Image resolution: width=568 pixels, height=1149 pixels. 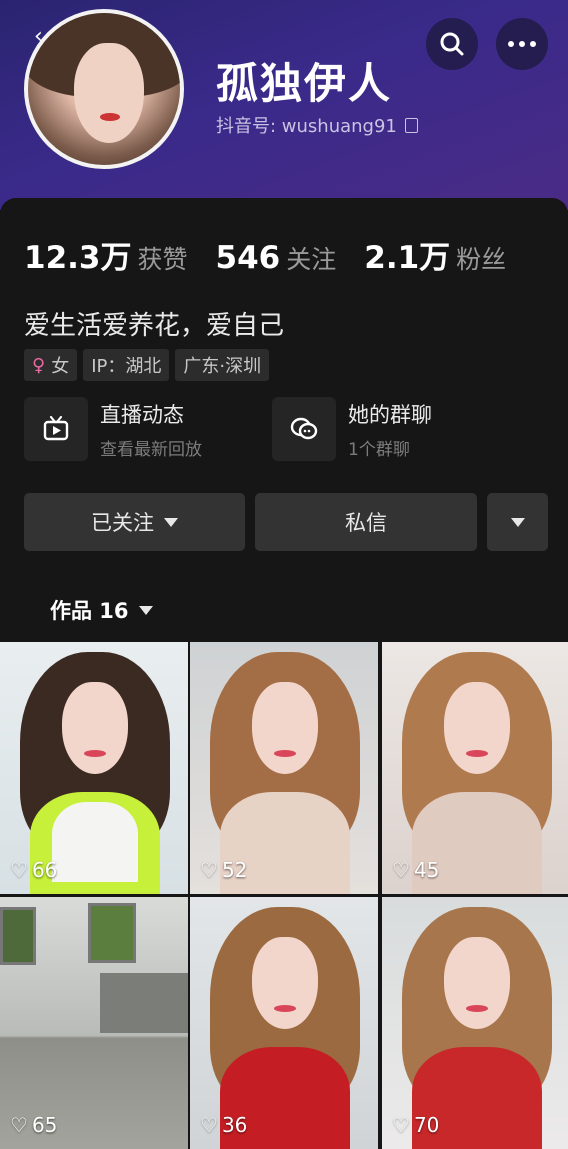 I want to click on video-thumbnail: ♡ 52, so click(x=284, y=768).